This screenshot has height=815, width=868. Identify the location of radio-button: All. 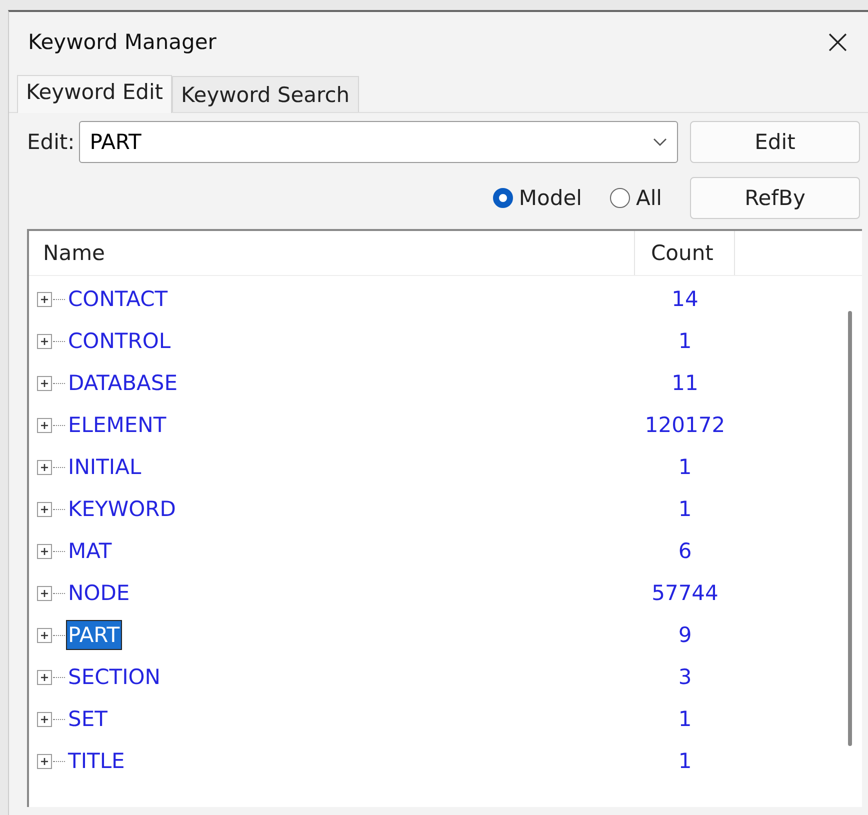
(636, 198).